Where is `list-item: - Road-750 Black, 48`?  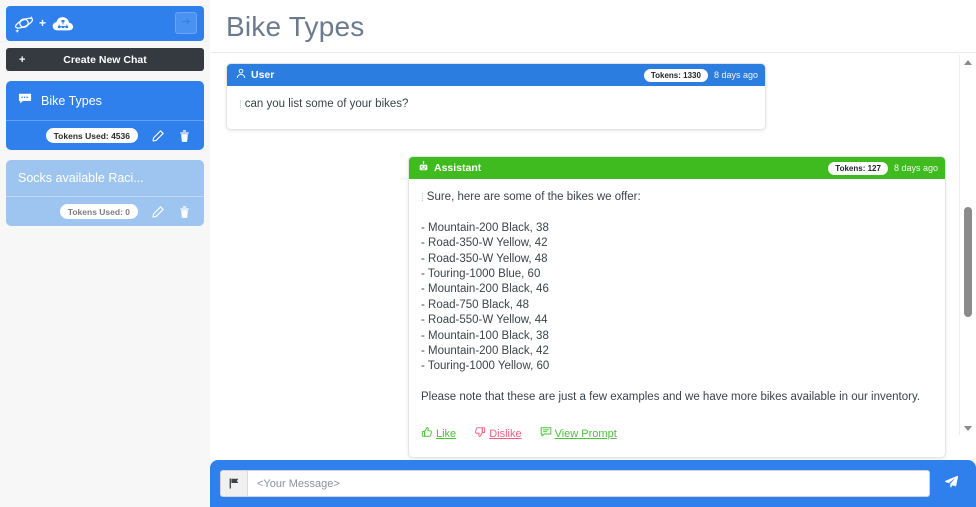
list-item: - Road-750 Black, 48 is located at coordinates (475, 304).